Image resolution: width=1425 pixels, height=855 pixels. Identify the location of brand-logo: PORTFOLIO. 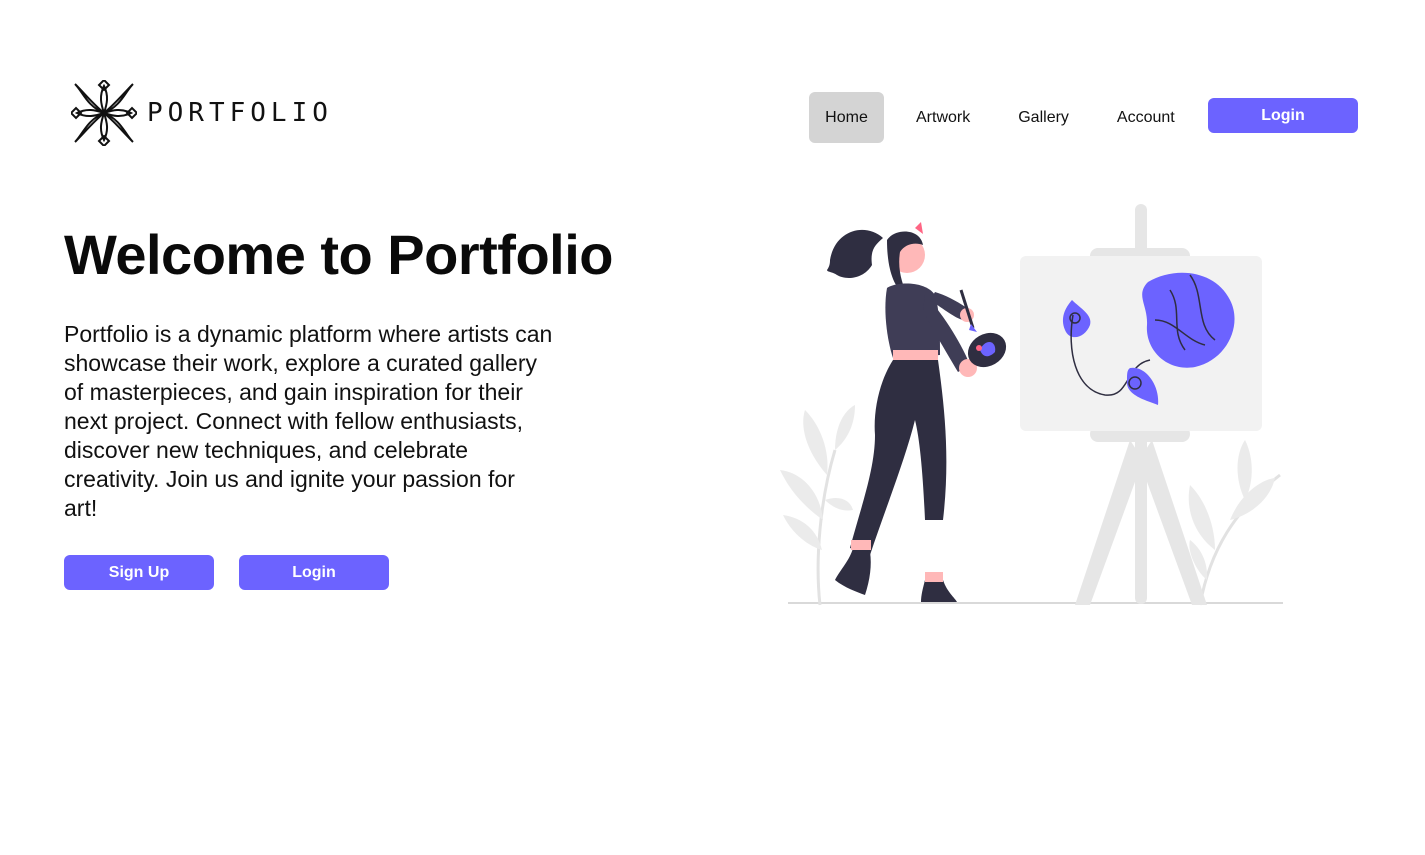
(202, 113).